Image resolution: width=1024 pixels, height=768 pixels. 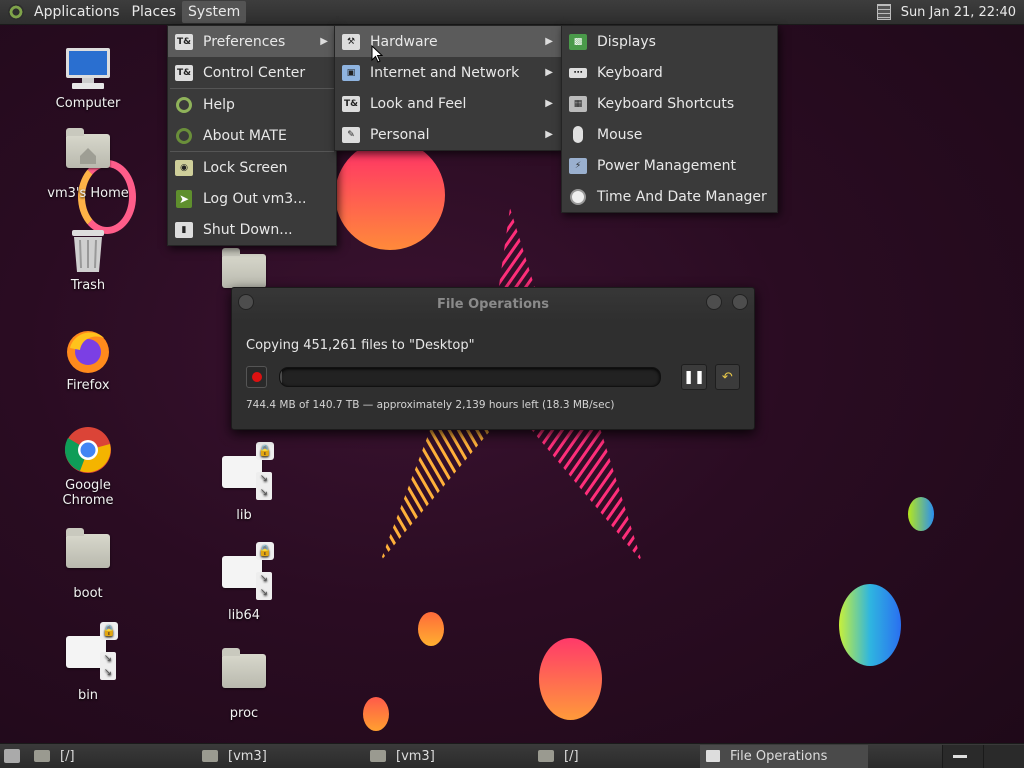 What do you see at coordinates (88, 695) in the screenshot?
I see `desktop-icon-label: bin` at bounding box center [88, 695].